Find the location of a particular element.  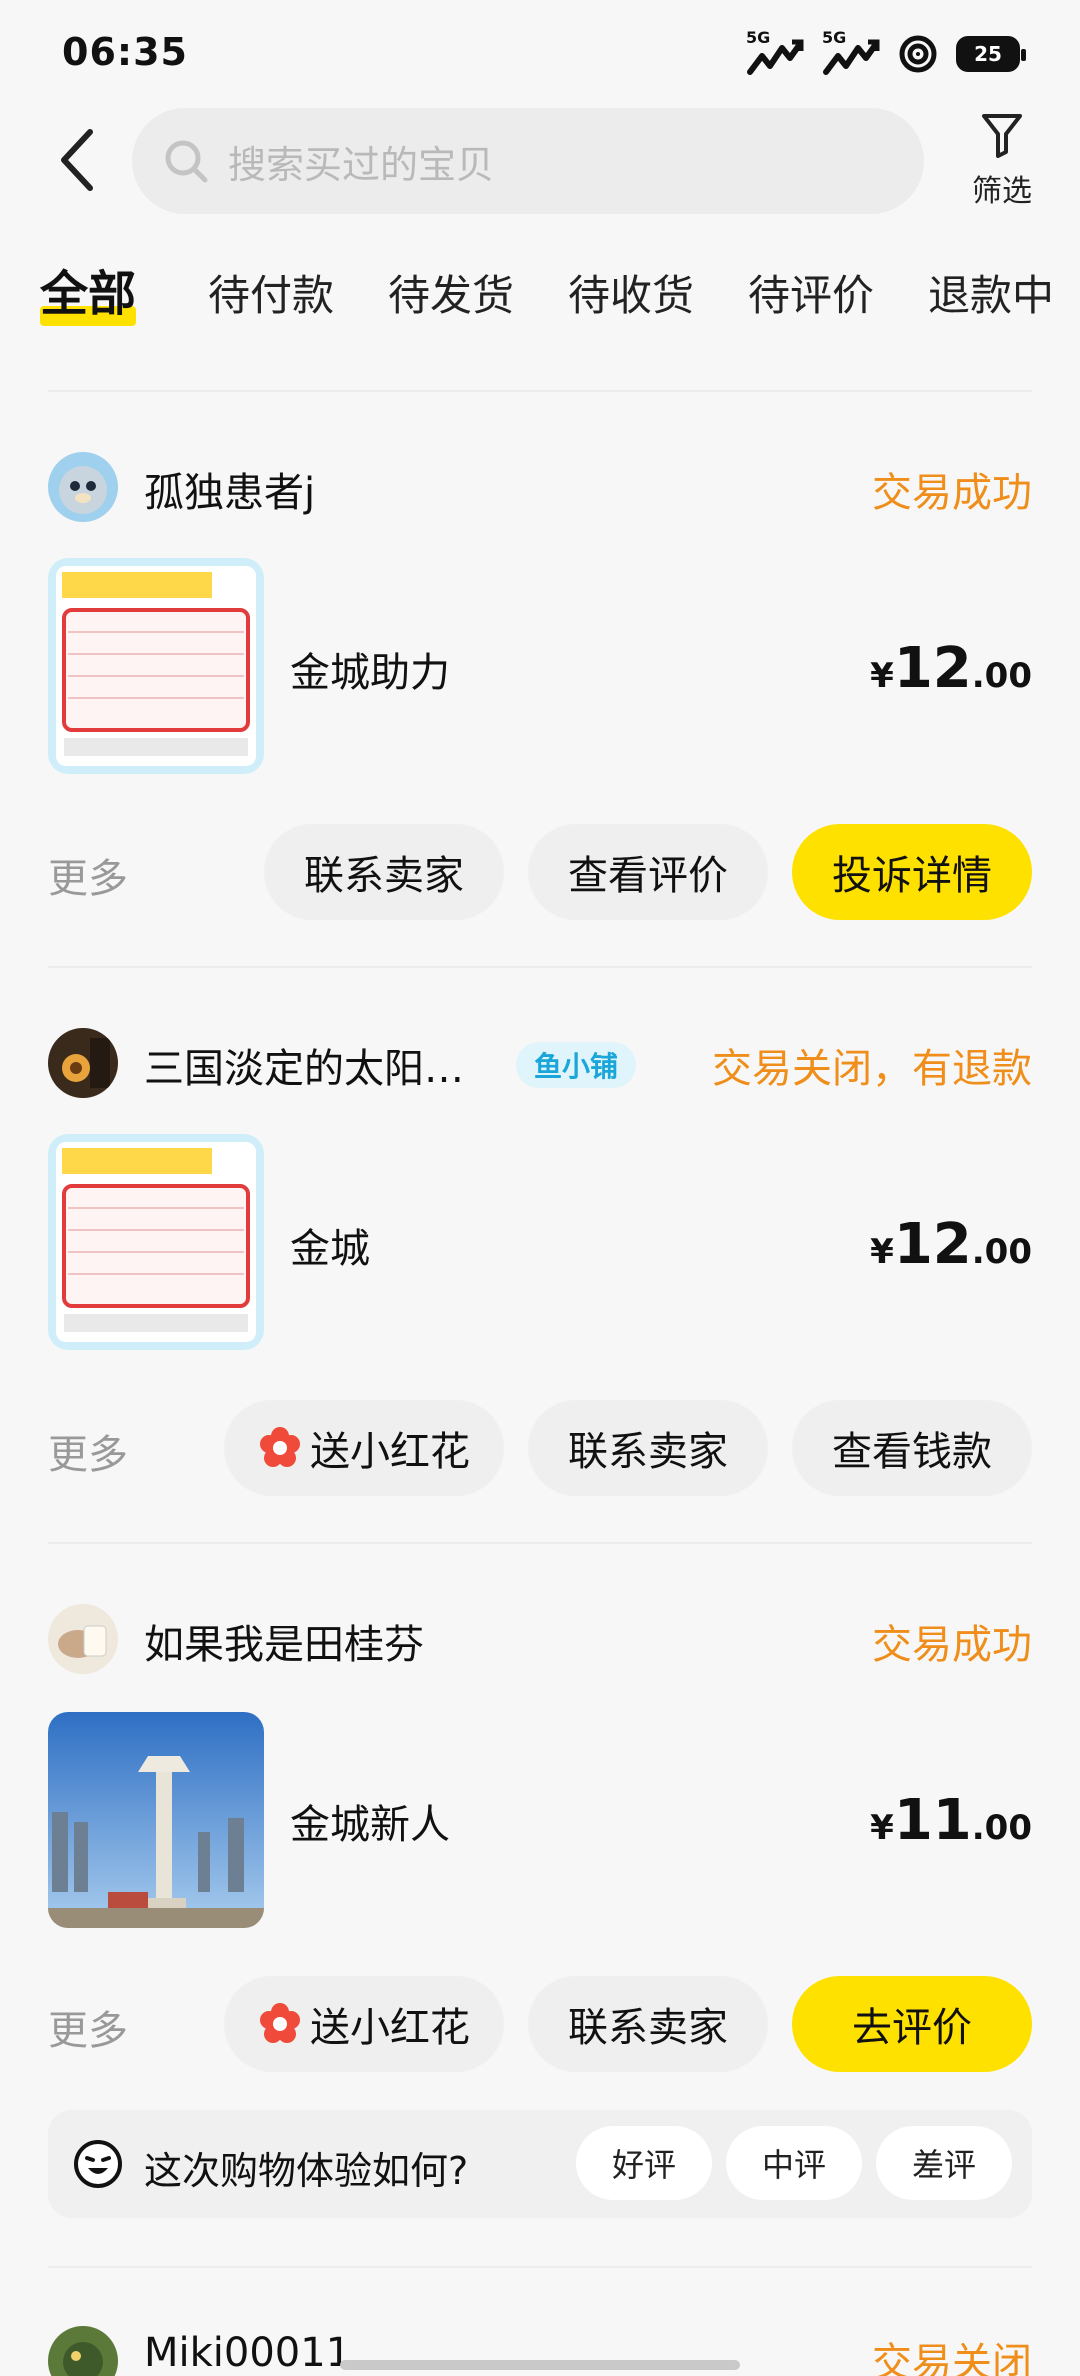

product-title: 金城 is located at coordinates (330, 1245).